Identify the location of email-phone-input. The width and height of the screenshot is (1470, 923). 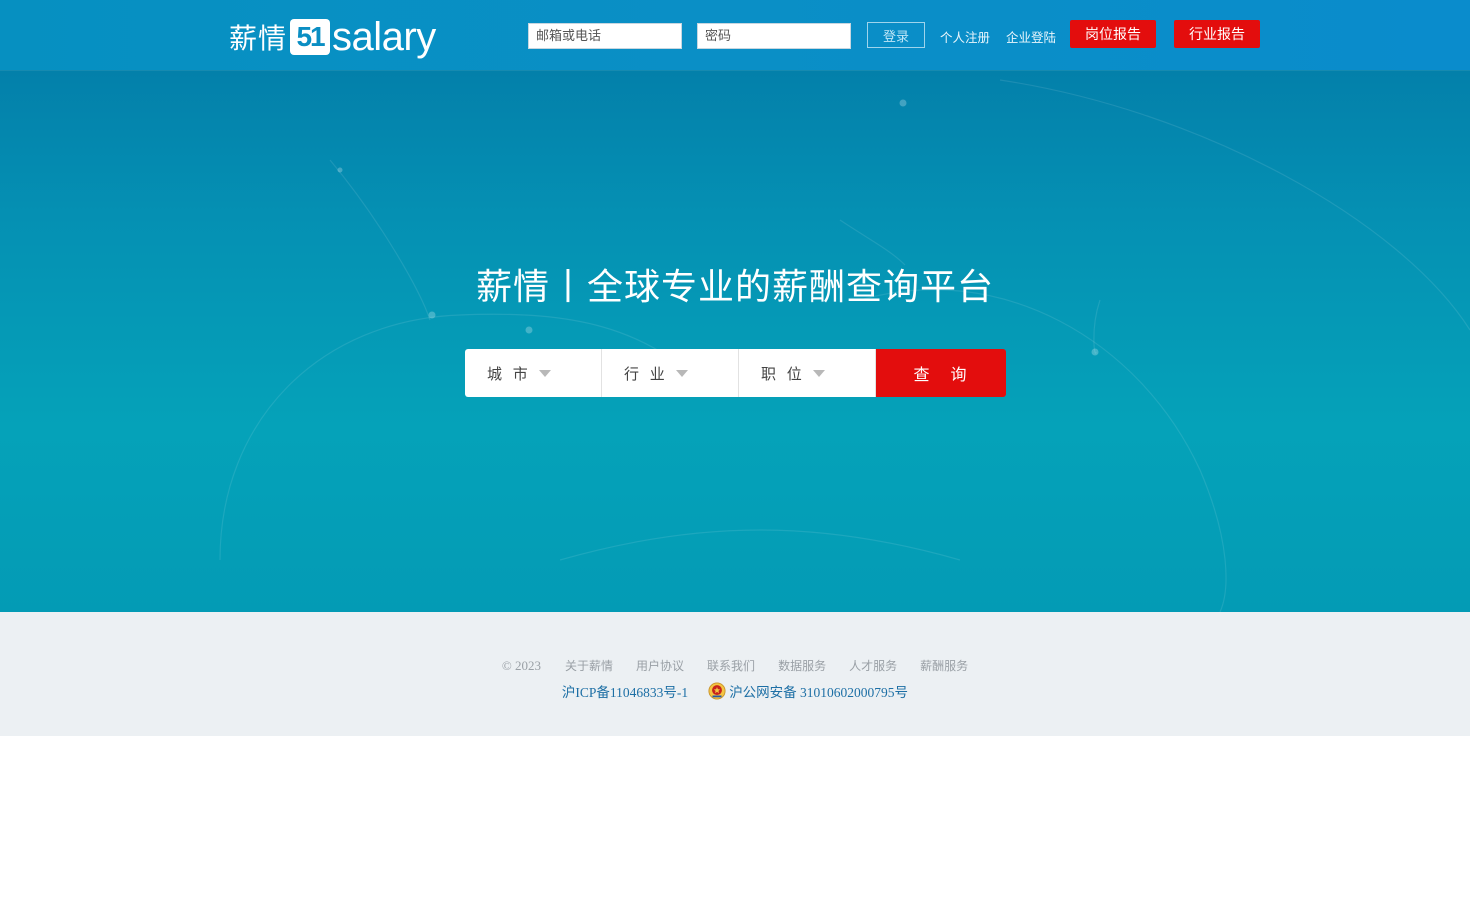
(605, 36).